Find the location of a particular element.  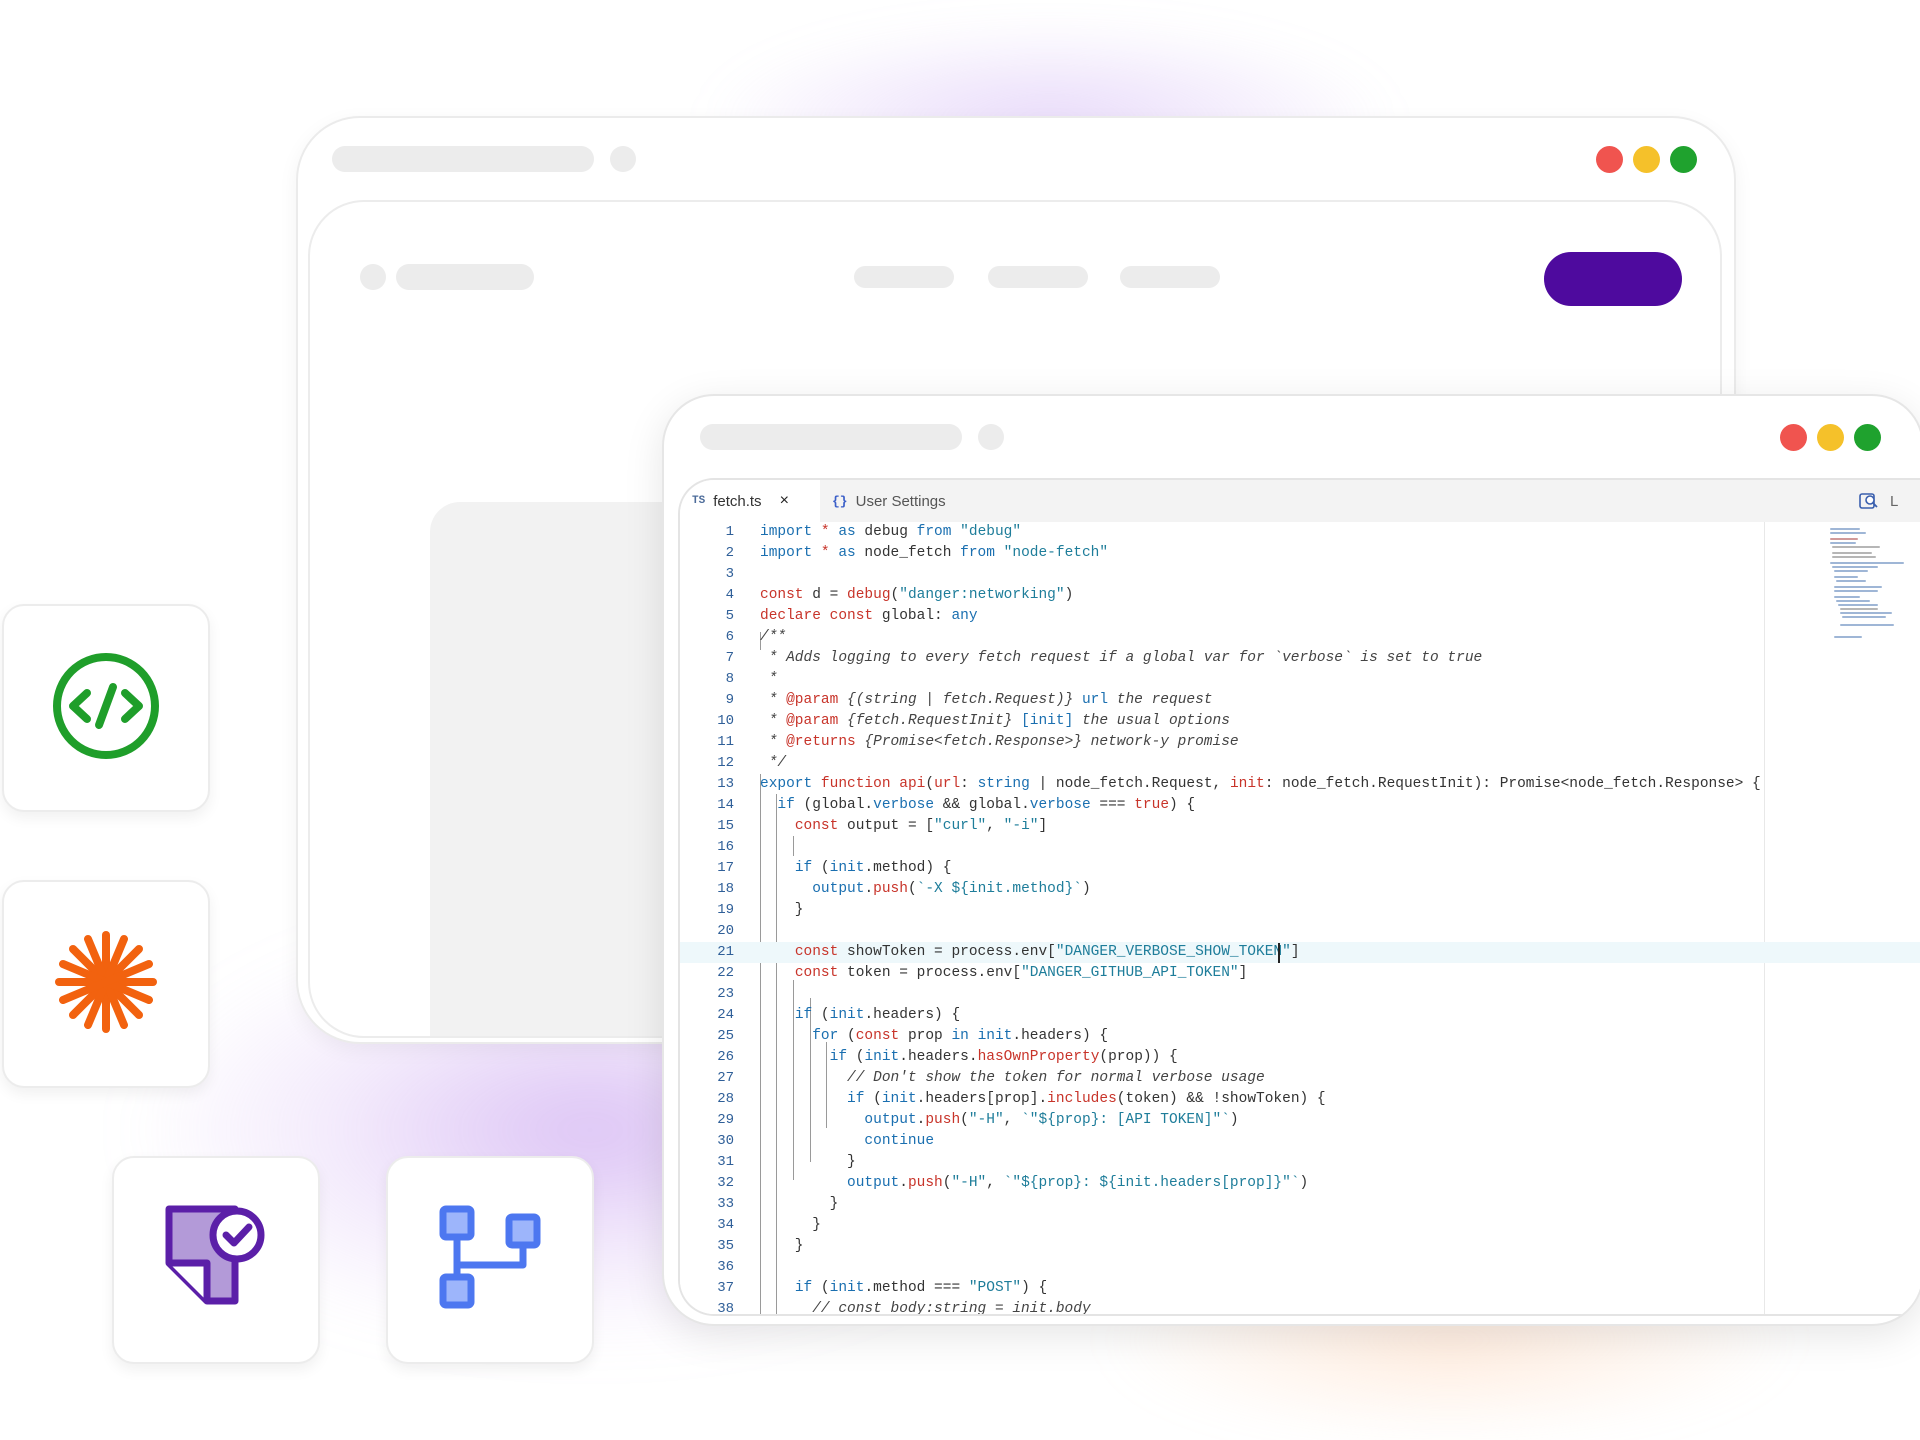

typescript-file-icon: TS is located at coordinates (699, 501).